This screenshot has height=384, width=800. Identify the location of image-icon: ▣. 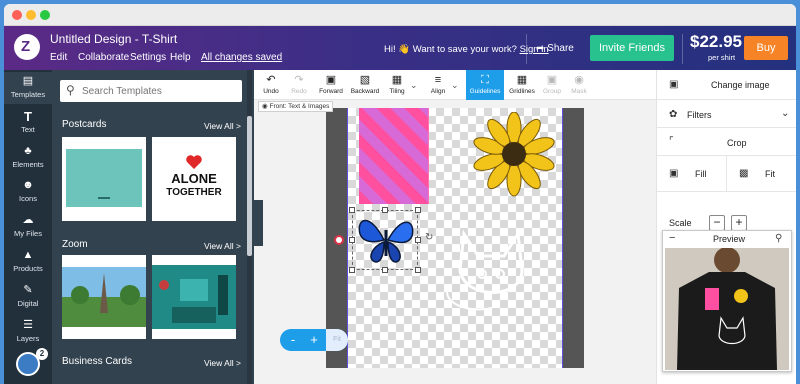
(674, 84).